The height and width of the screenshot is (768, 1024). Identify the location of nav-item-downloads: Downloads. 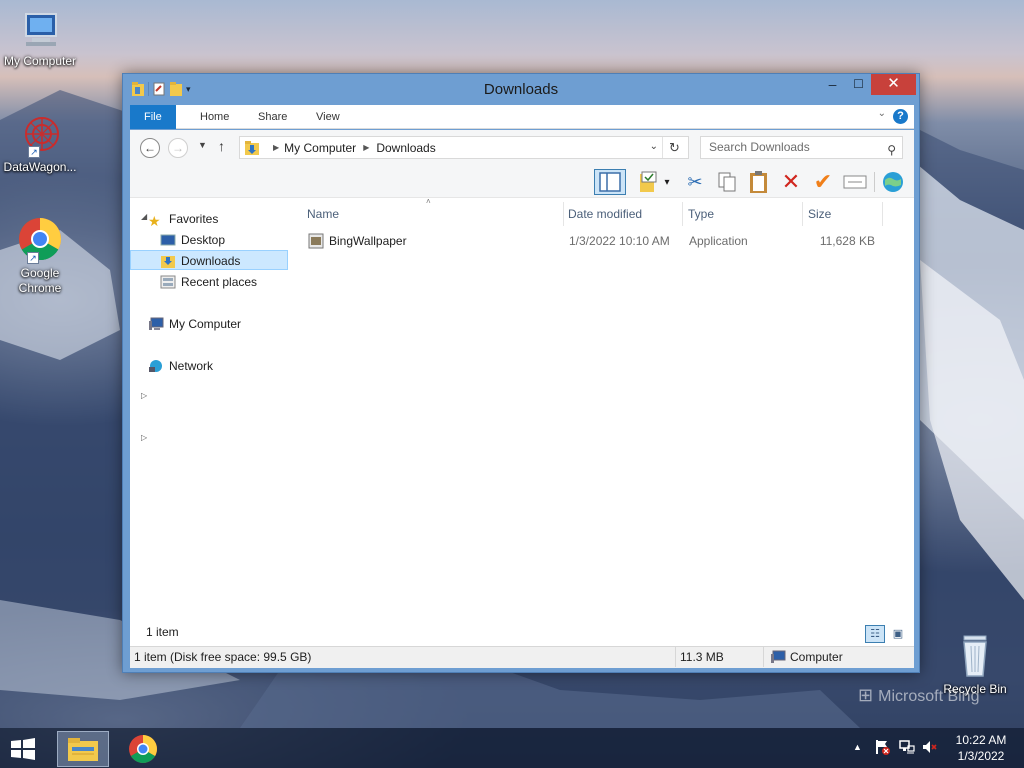
(209, 260).